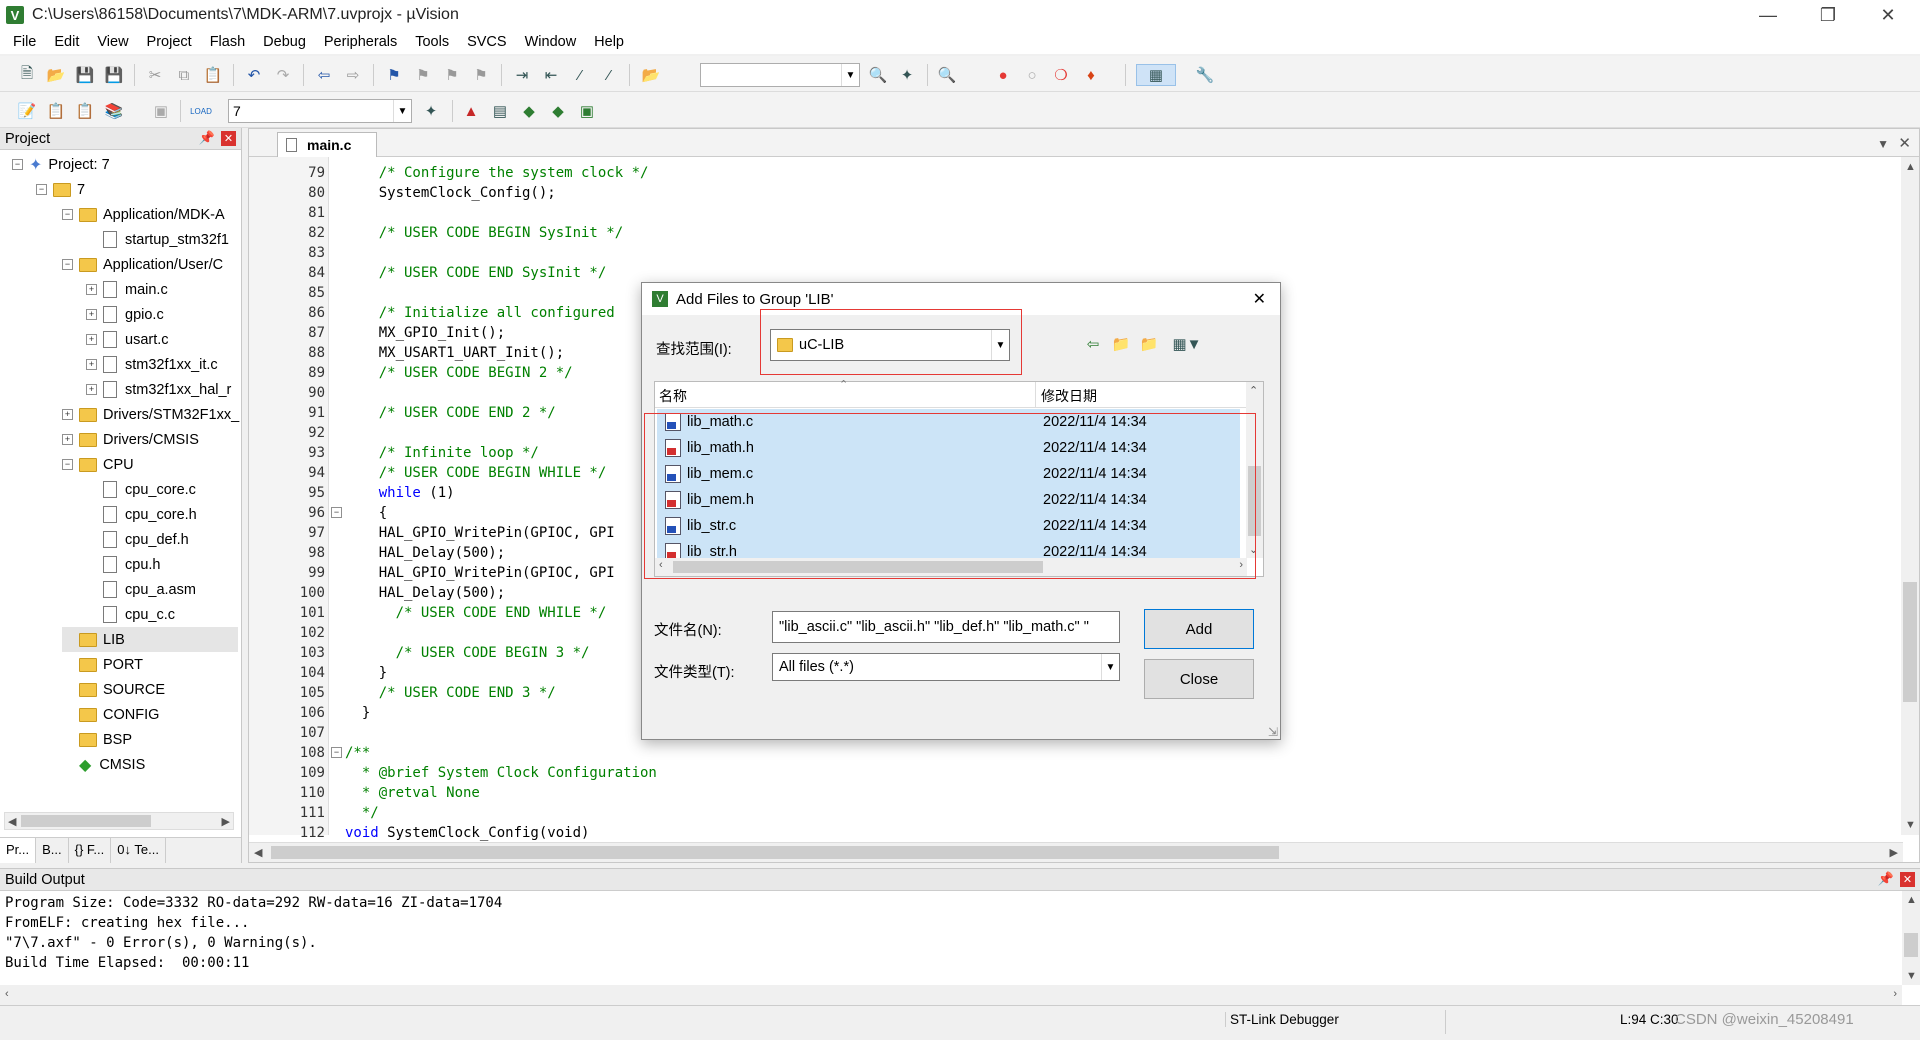 This screenshot has width=1920, height=1040. Describe the element at coordinates (158, 389) in the screenshot. I see `tree-item: + stm32f1xx_hal_r` at that location.